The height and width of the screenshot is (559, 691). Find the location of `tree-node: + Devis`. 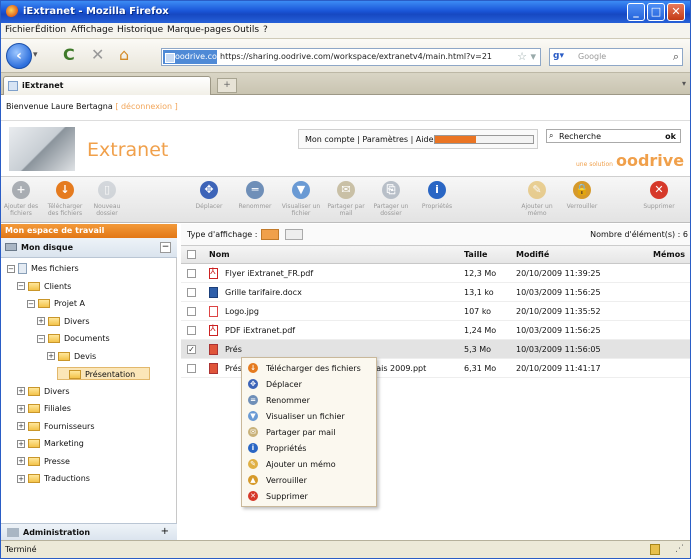

tree-node: + Devis is located at coordinates (71, 356).